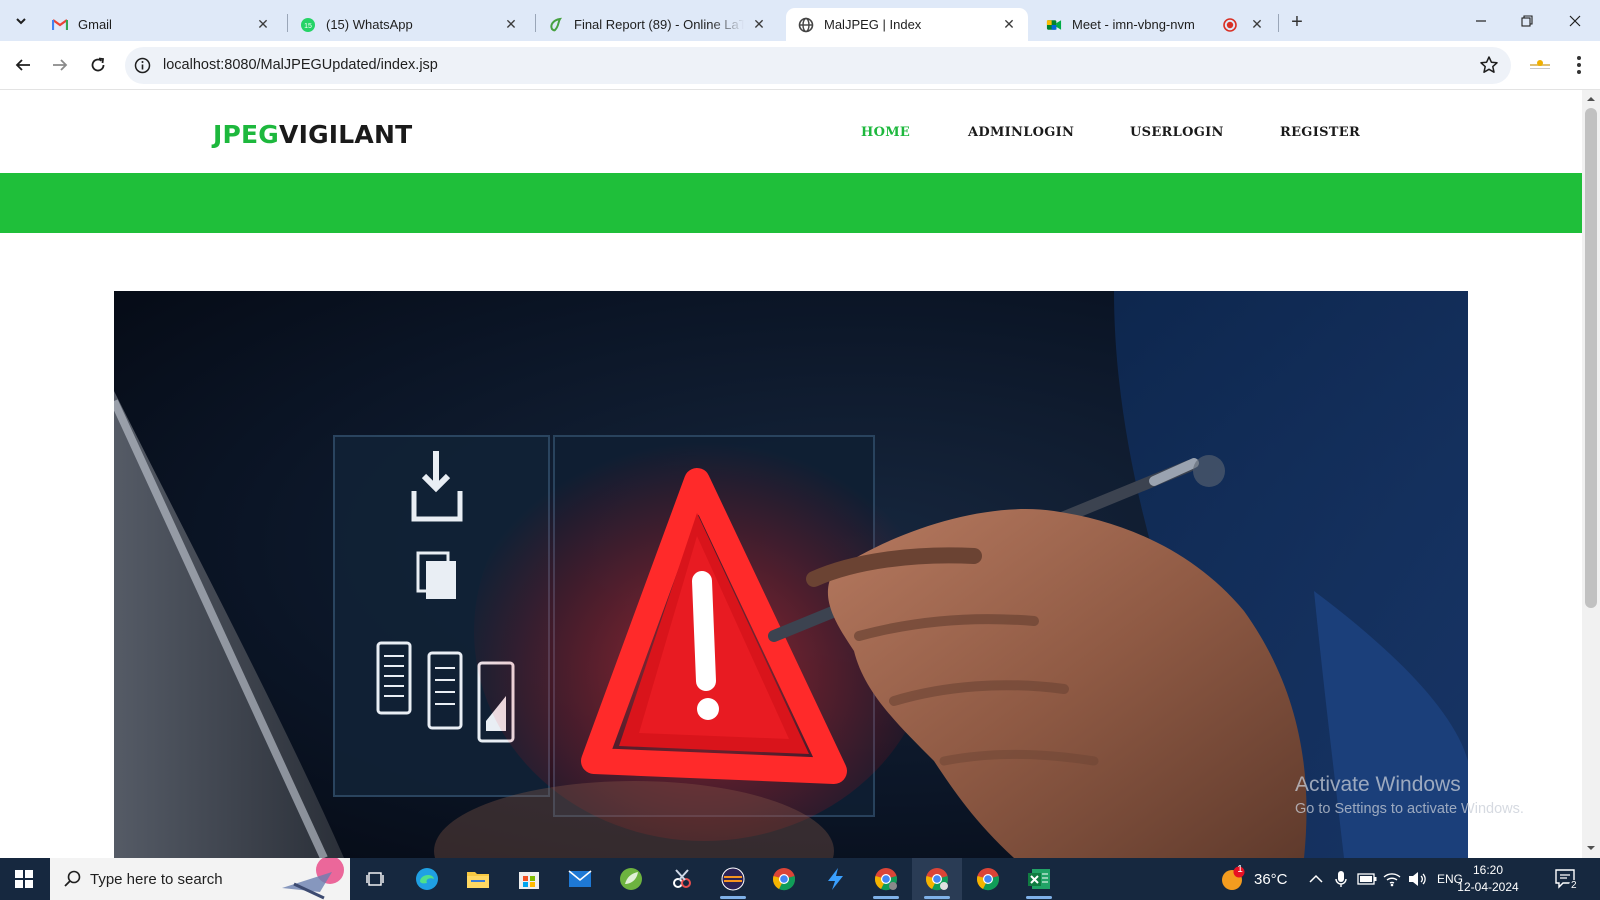  What do you see at coordinates (907, 24) in the screenshot?
I see `tab-maljpeg: MalJPEG | Index ✕` at bounding box center [907, 24].